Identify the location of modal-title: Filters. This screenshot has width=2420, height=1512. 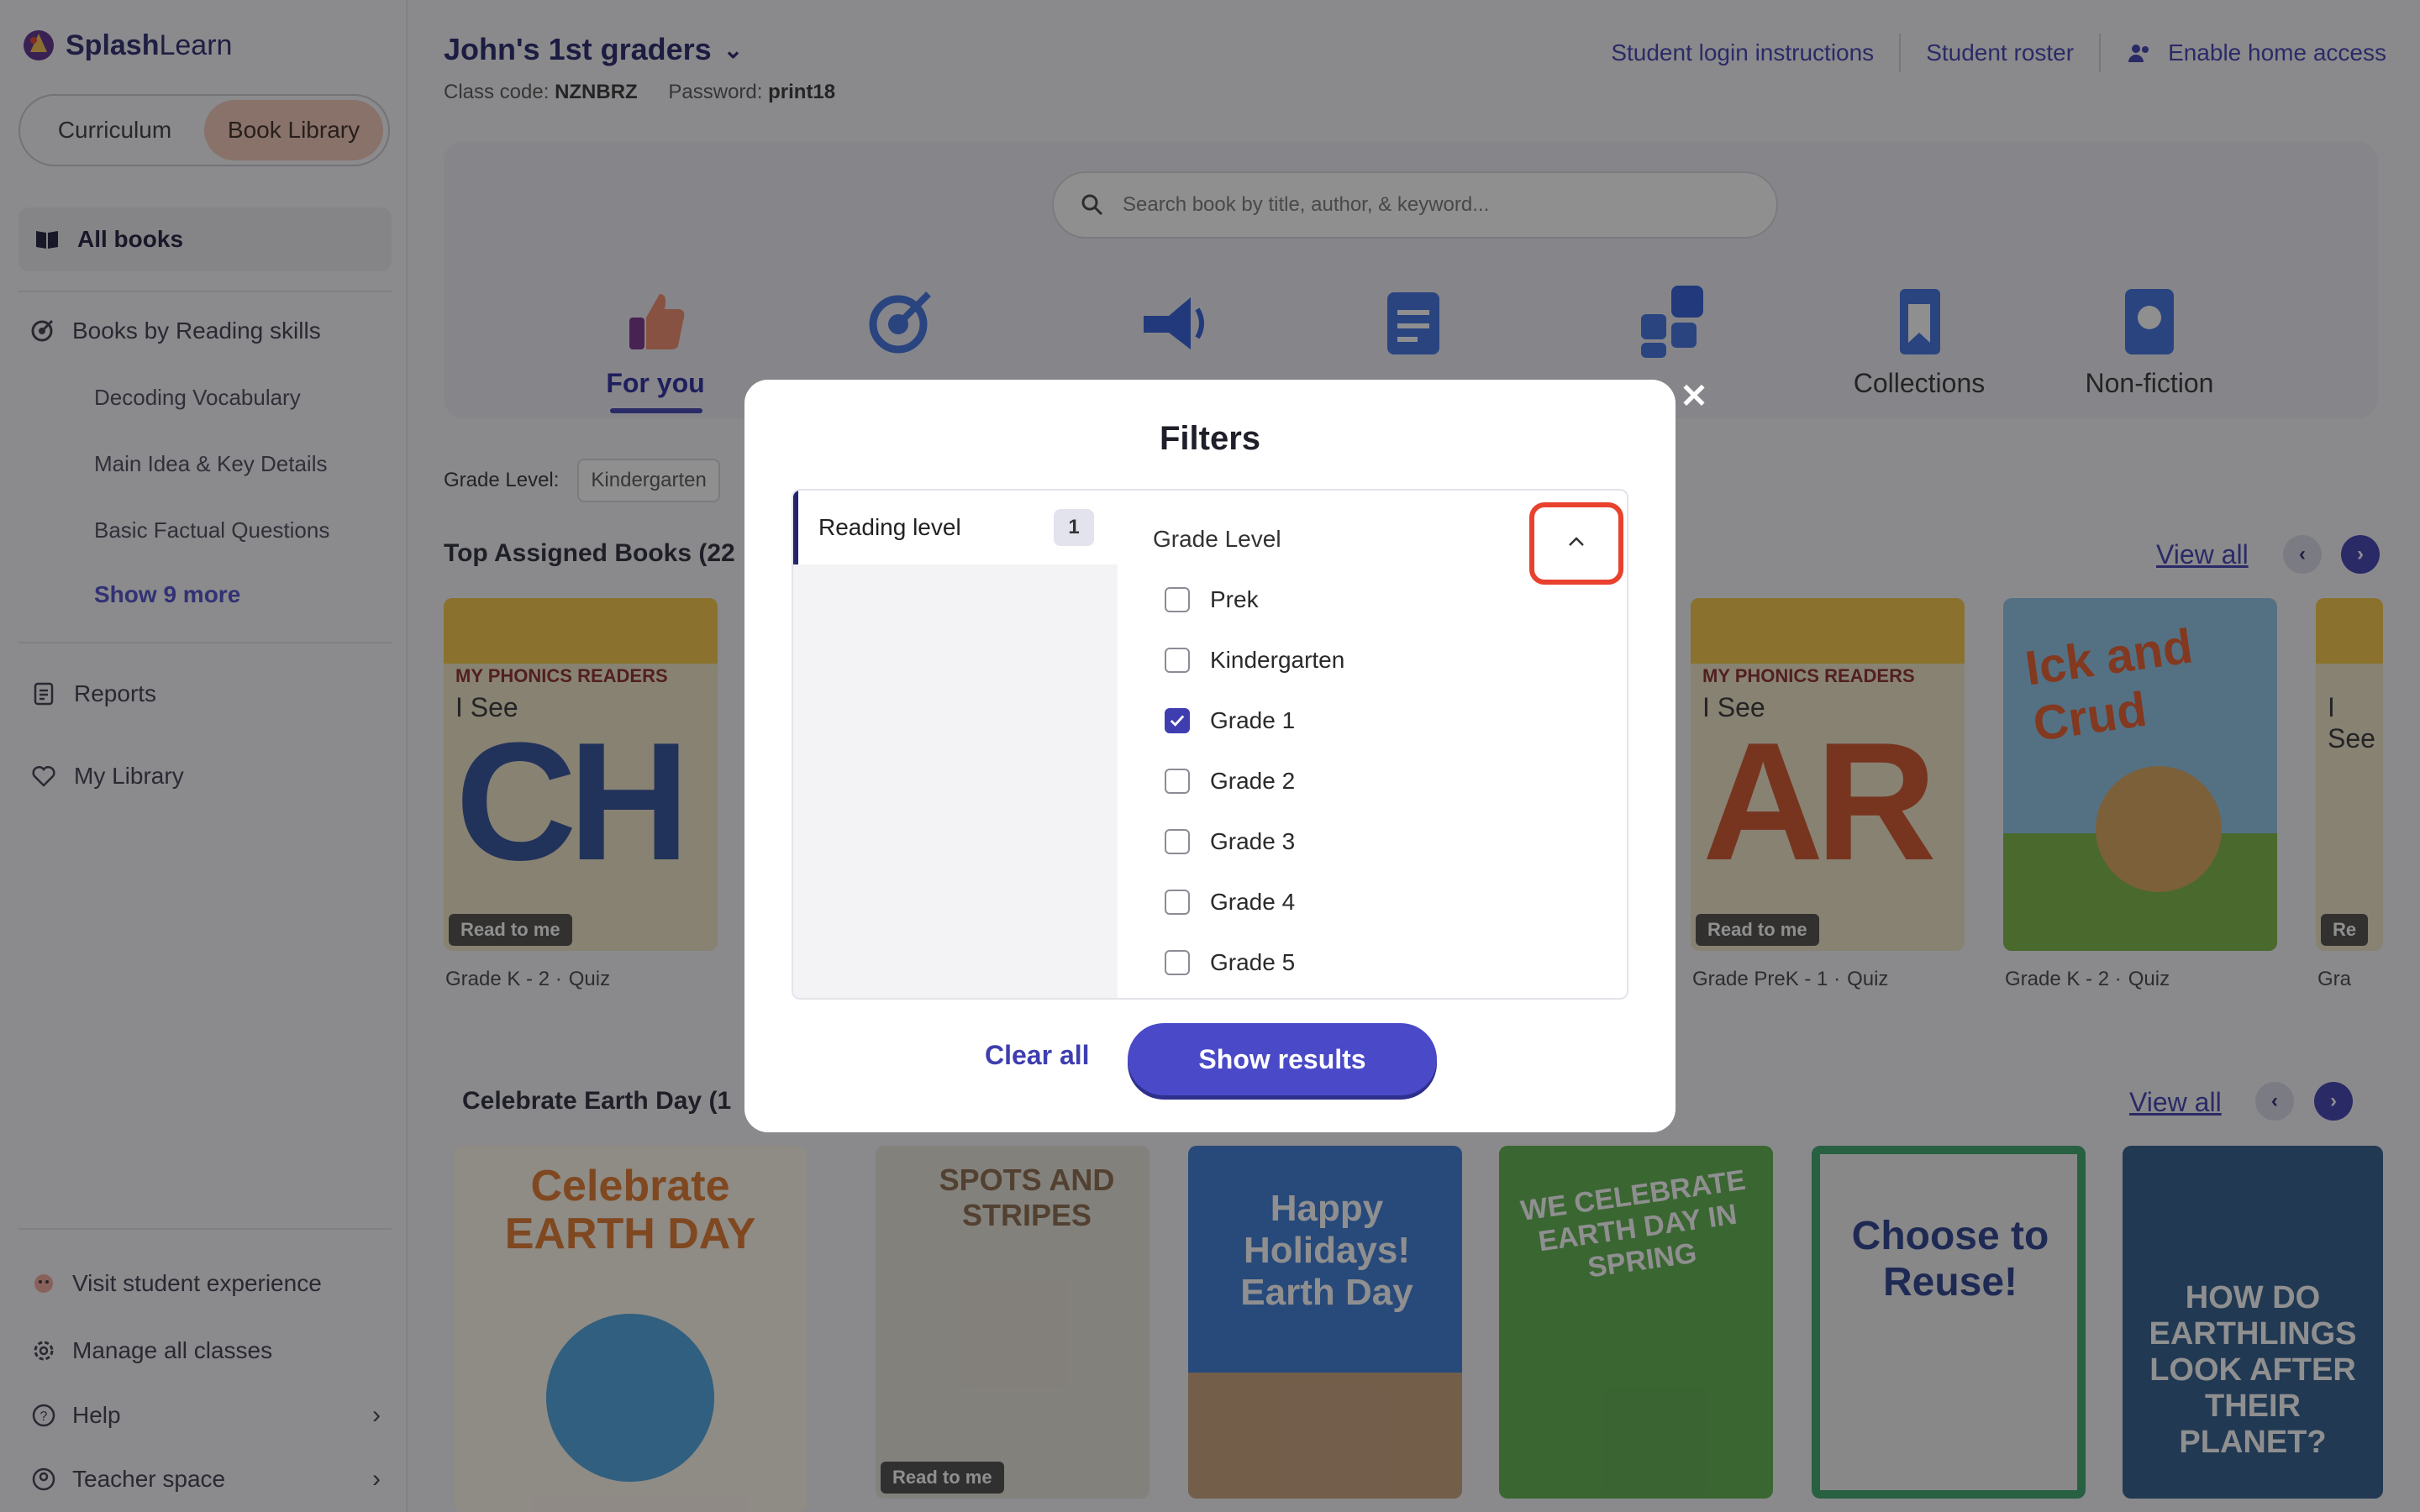
(1210, 438).